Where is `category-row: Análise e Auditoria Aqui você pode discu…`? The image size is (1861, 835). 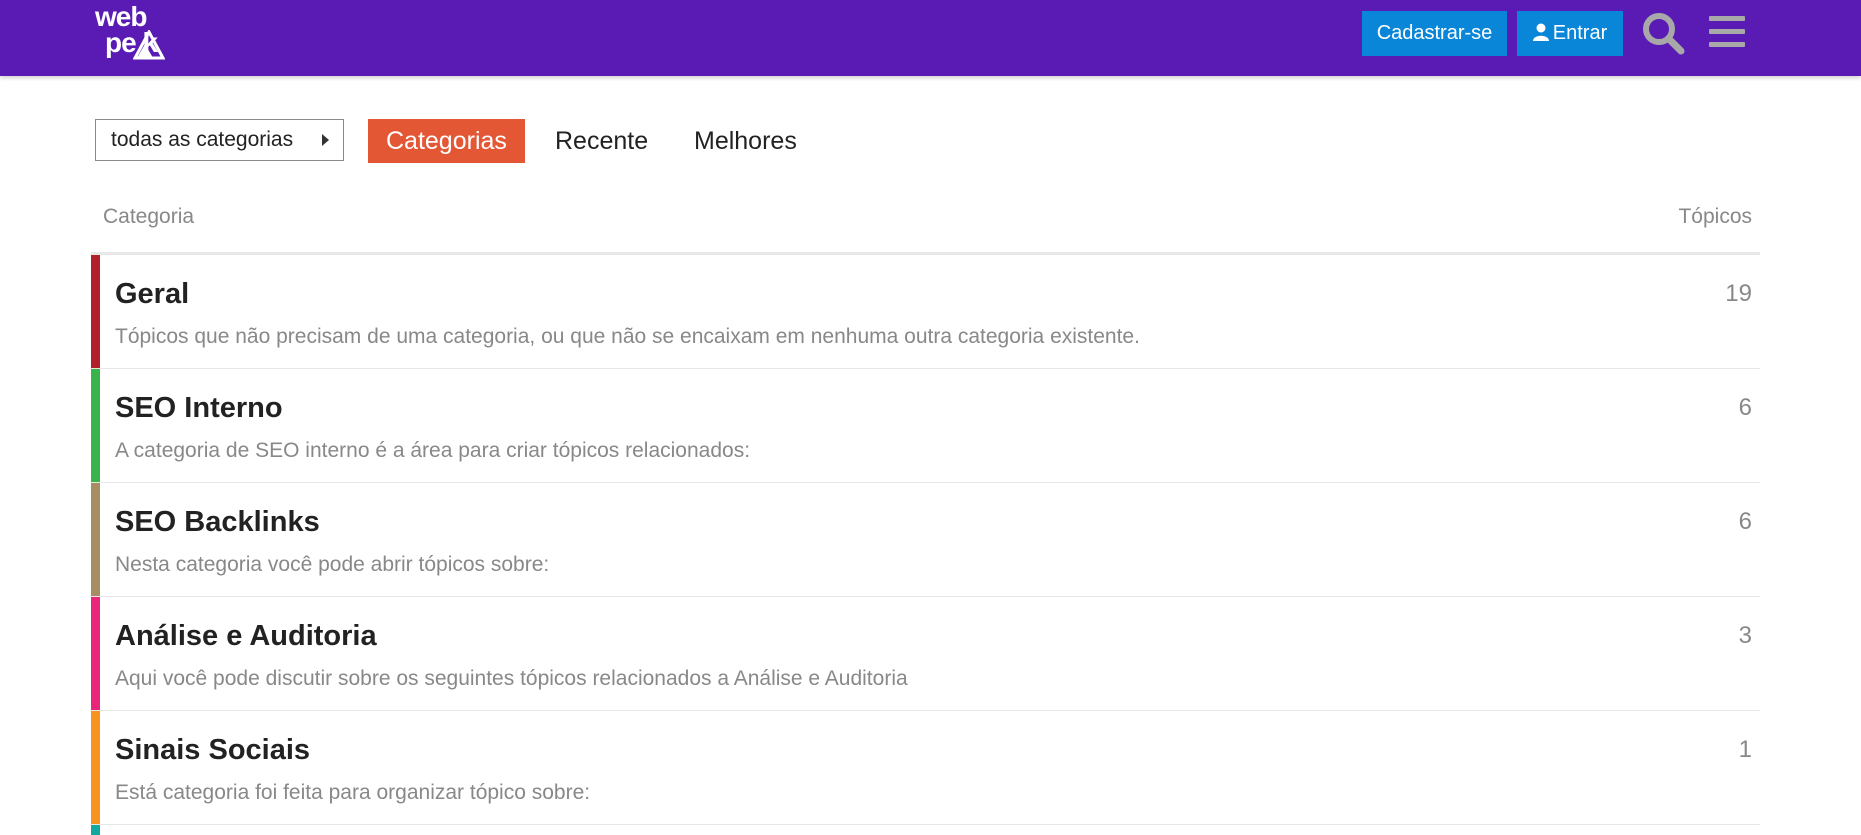
category-row: Análise e Auditoria Aqui você pode discu… is located at coordinates (925, 654).